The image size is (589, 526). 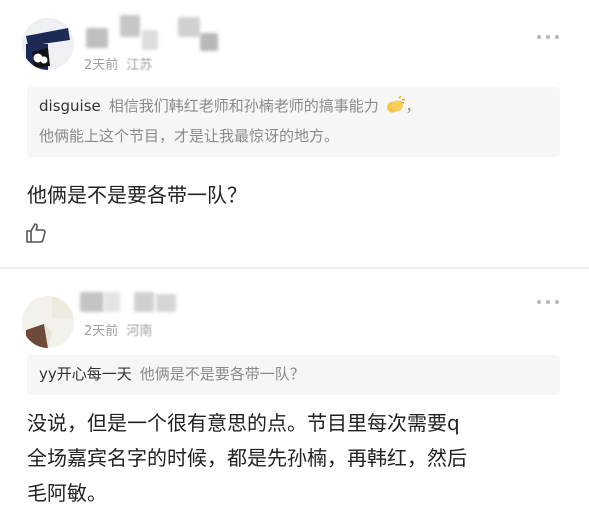 What do you see at coordinates (70, 106) in the screenshot?
I see `quote-username: disguise` at bounding box center [70, 106].